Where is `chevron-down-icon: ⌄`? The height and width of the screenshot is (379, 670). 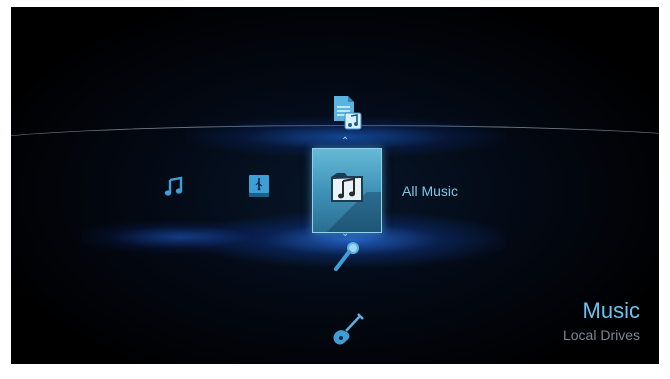
chevron-down-icon: ⌄ is located at coordinates (345, 234).